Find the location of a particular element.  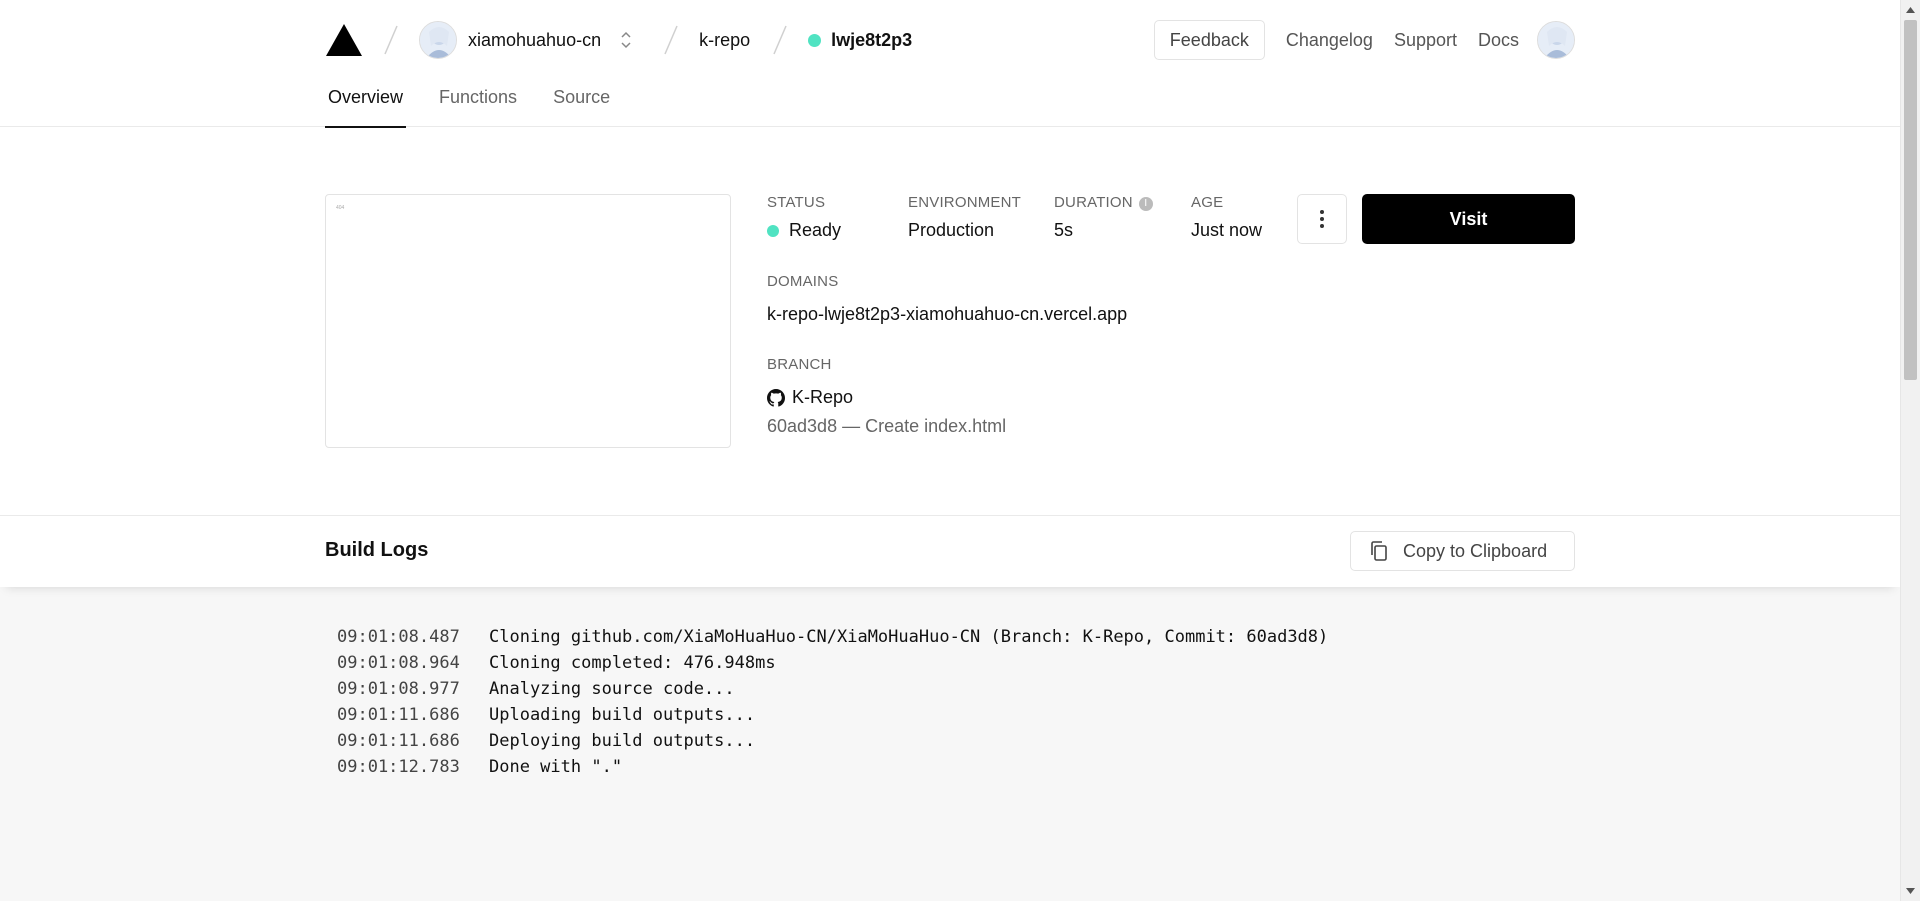

age-label: AGE is located at coordinates (1207, 202).